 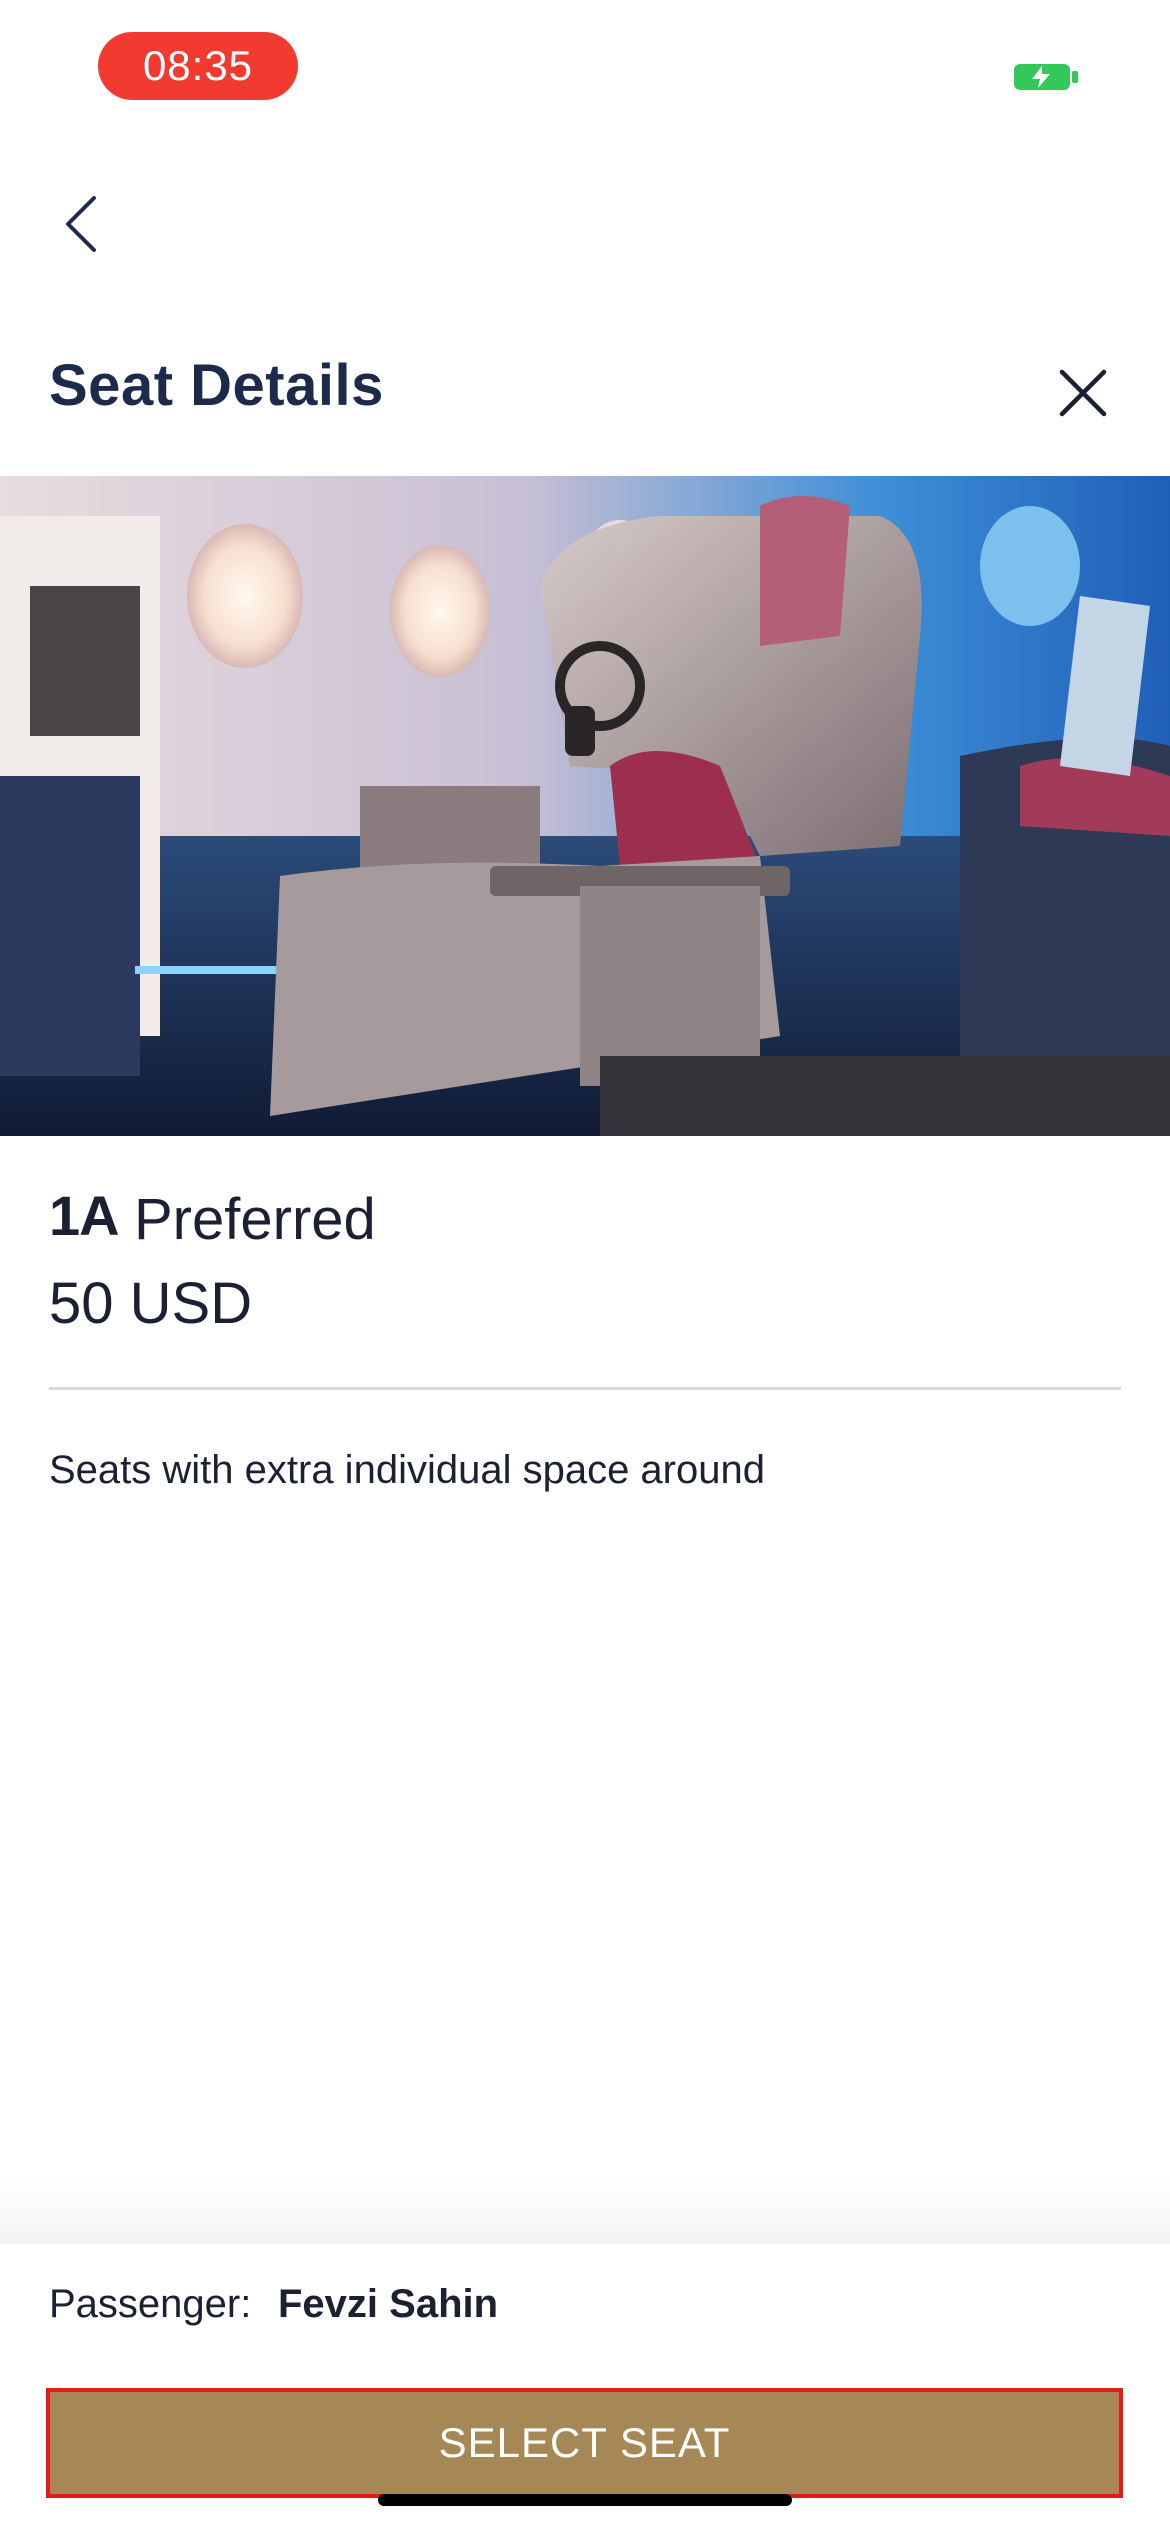 What do you see at coordinates (84, 224) in the screenshot?
I see `chevron-left-icon` at bounding box center [84, 224].